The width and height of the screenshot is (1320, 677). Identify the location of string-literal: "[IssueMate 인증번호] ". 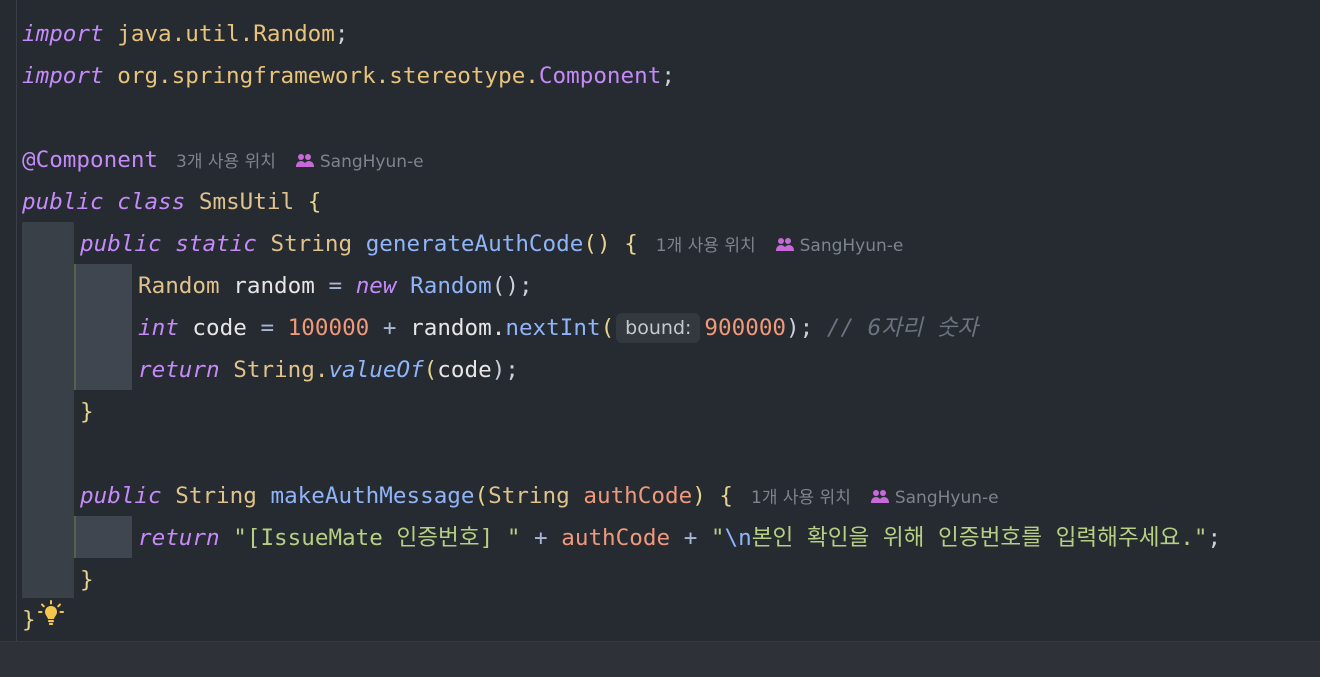
(377, 538).